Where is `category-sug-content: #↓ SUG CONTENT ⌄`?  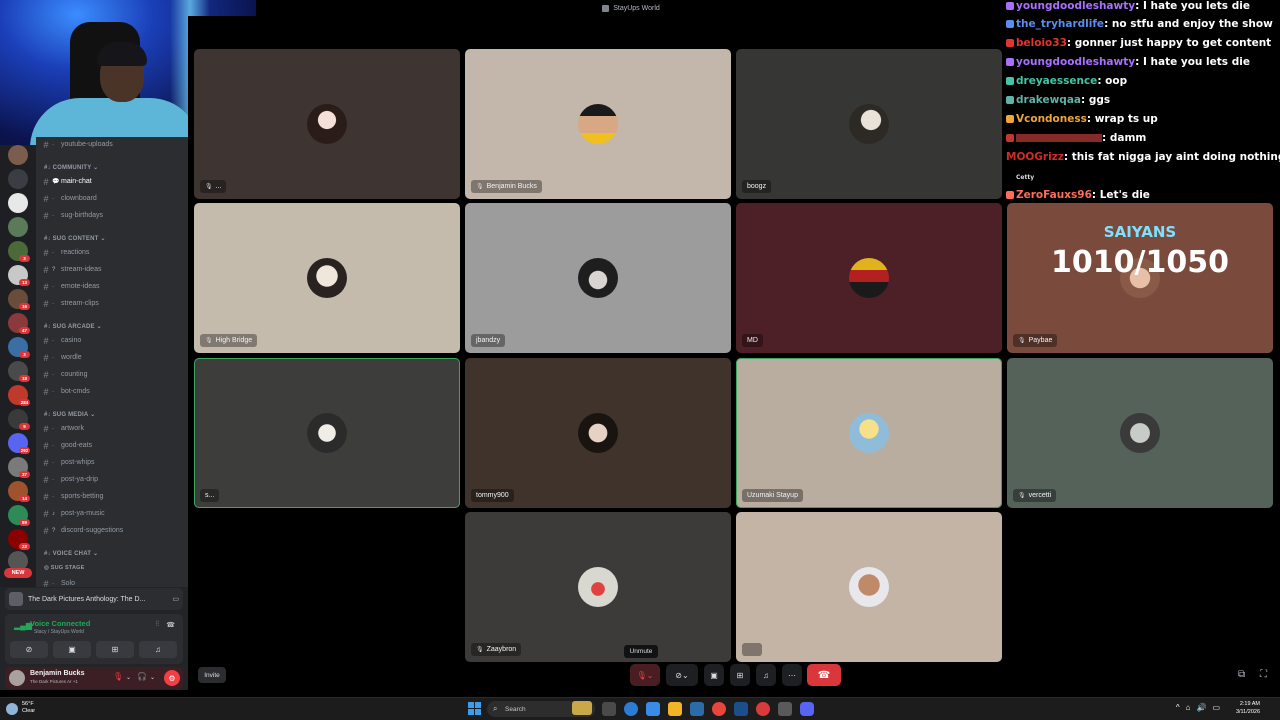 category-sug-content: #↓ SUG CONTENT ⌄ is located at coordinates (75, 238).